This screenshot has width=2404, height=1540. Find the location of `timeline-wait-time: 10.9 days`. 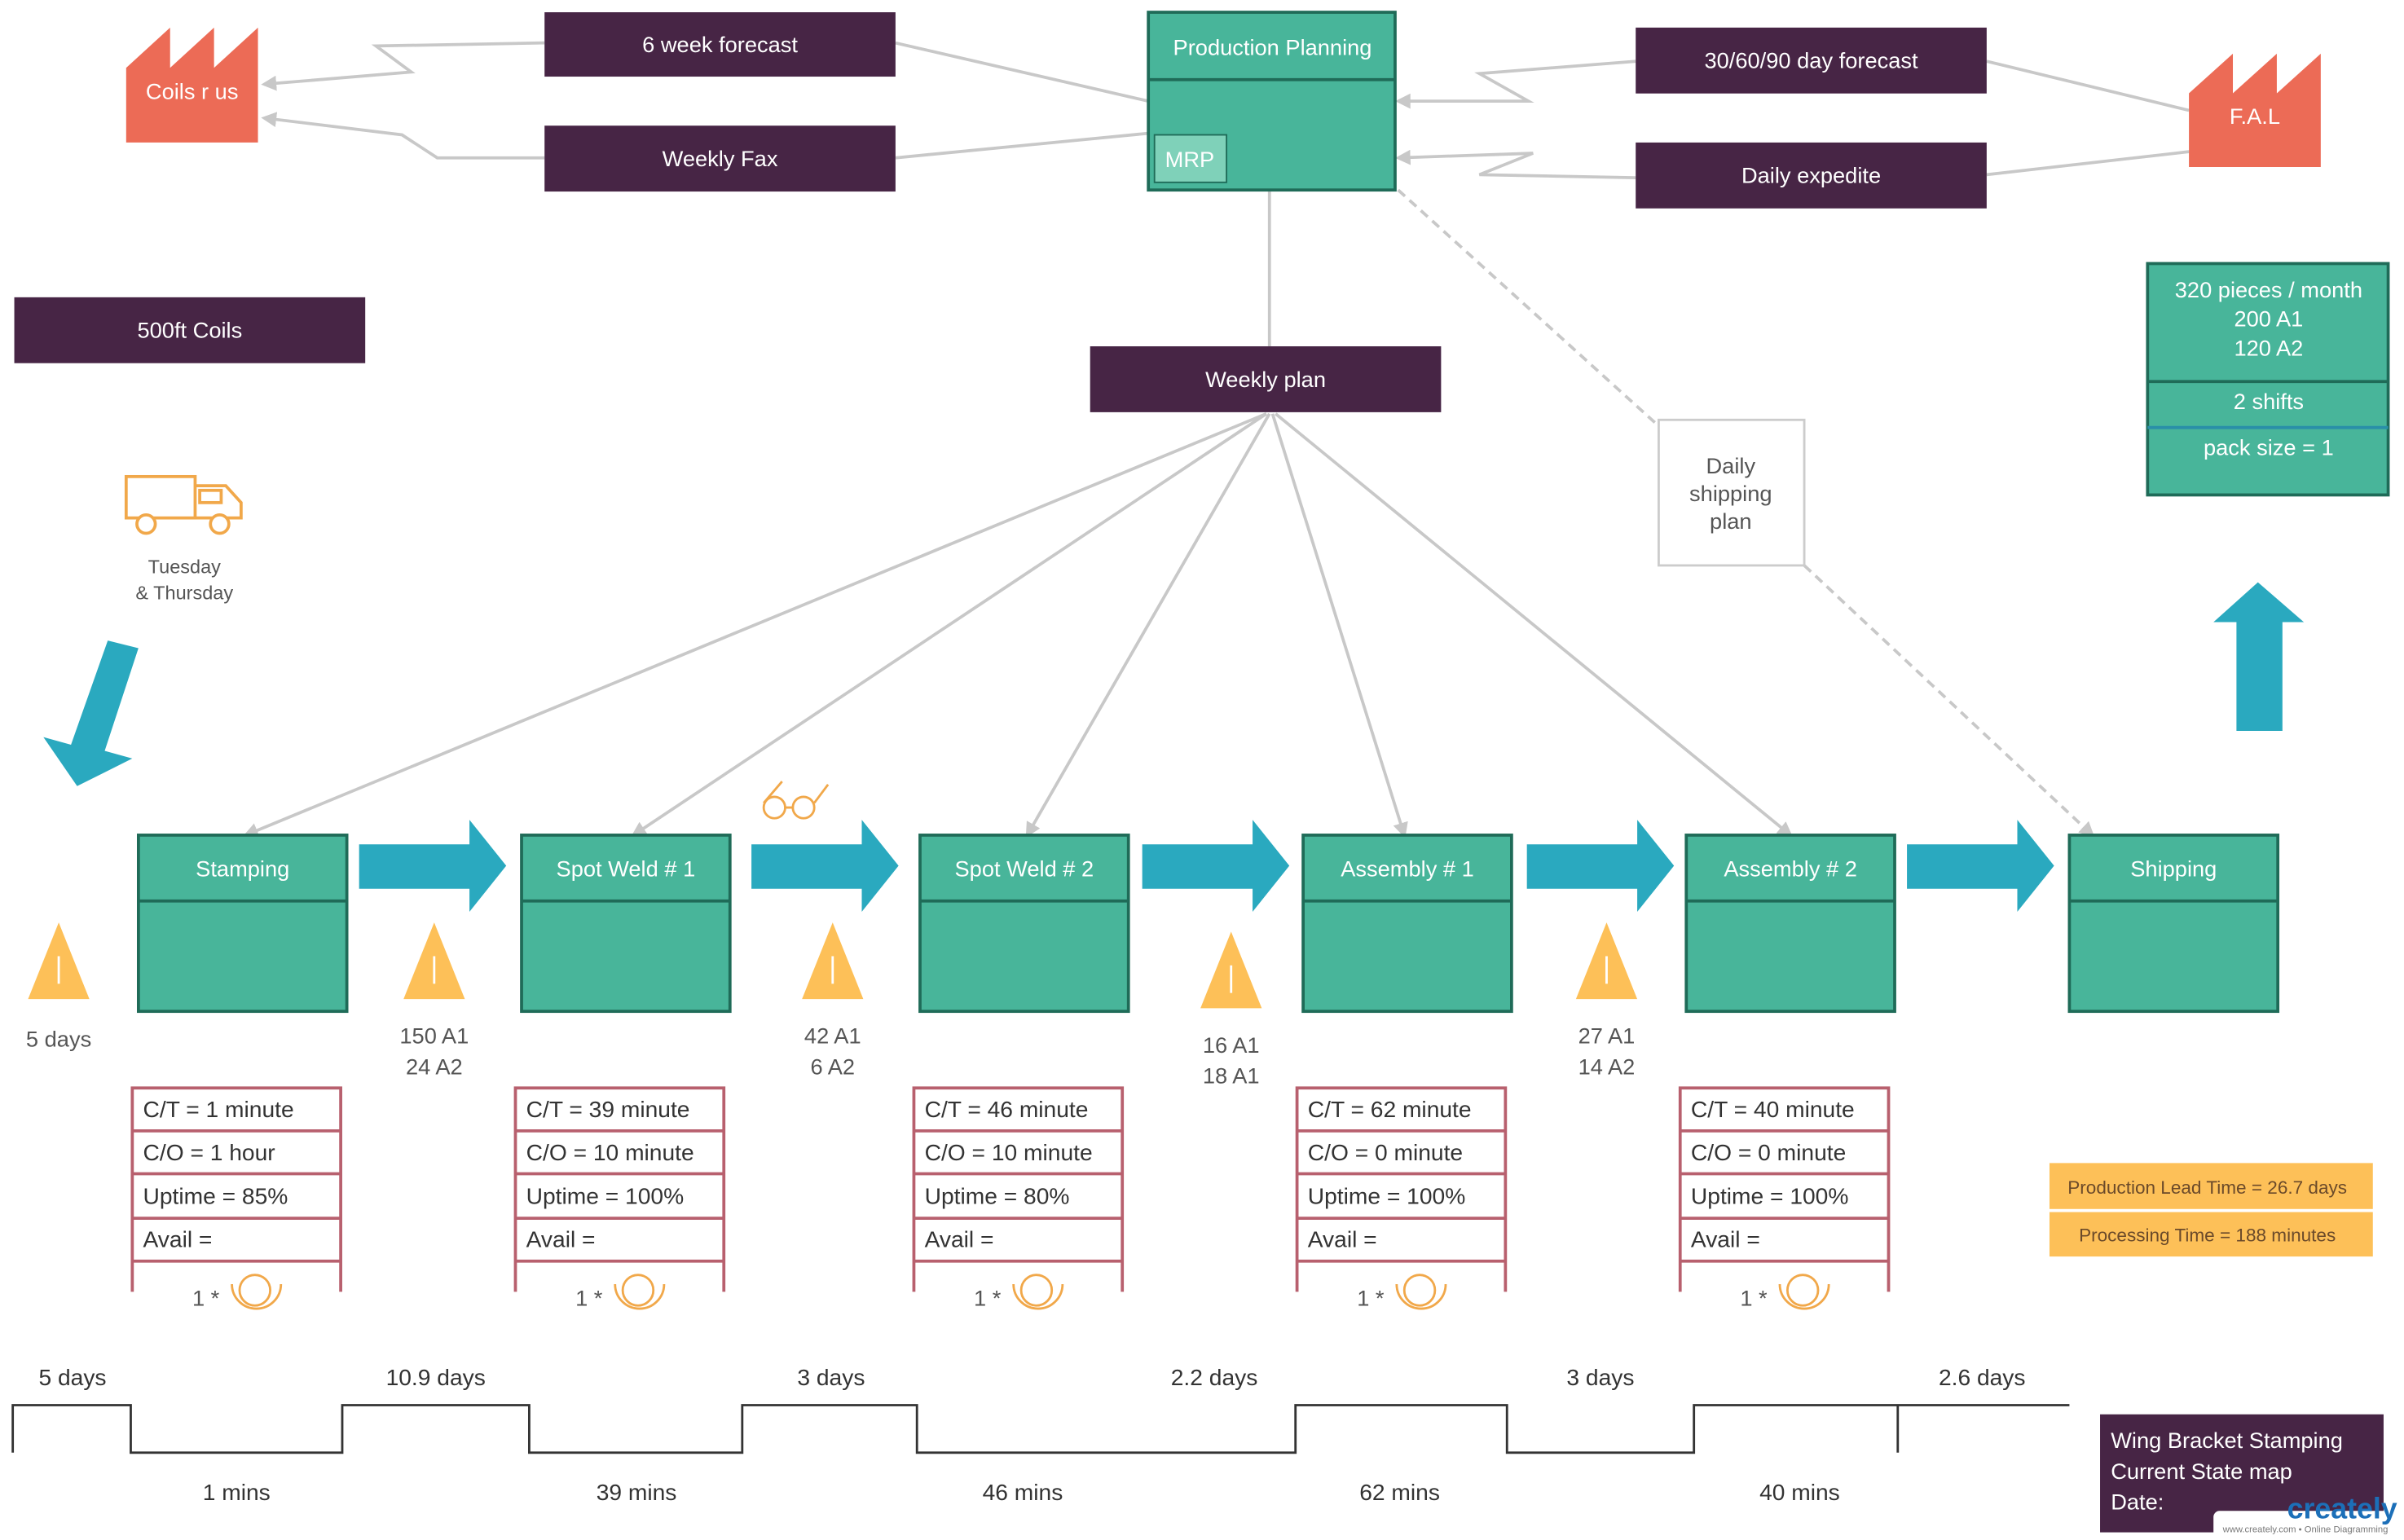

timeline-wait-time: 10.9 days is located at coordinates (436, 1377).